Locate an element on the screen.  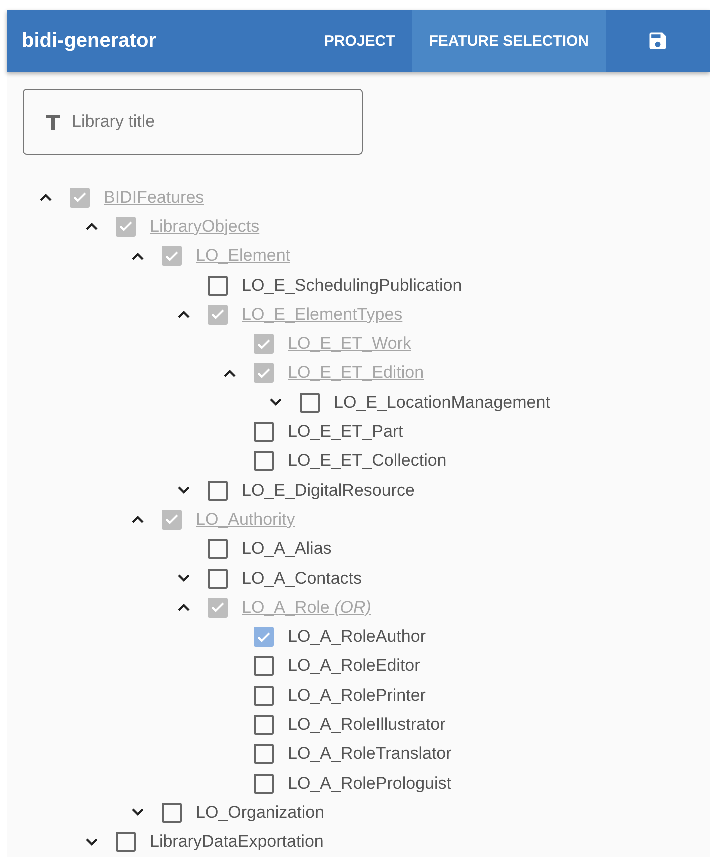
feature-label: LO_Authority is located at coordinates (246, 520).